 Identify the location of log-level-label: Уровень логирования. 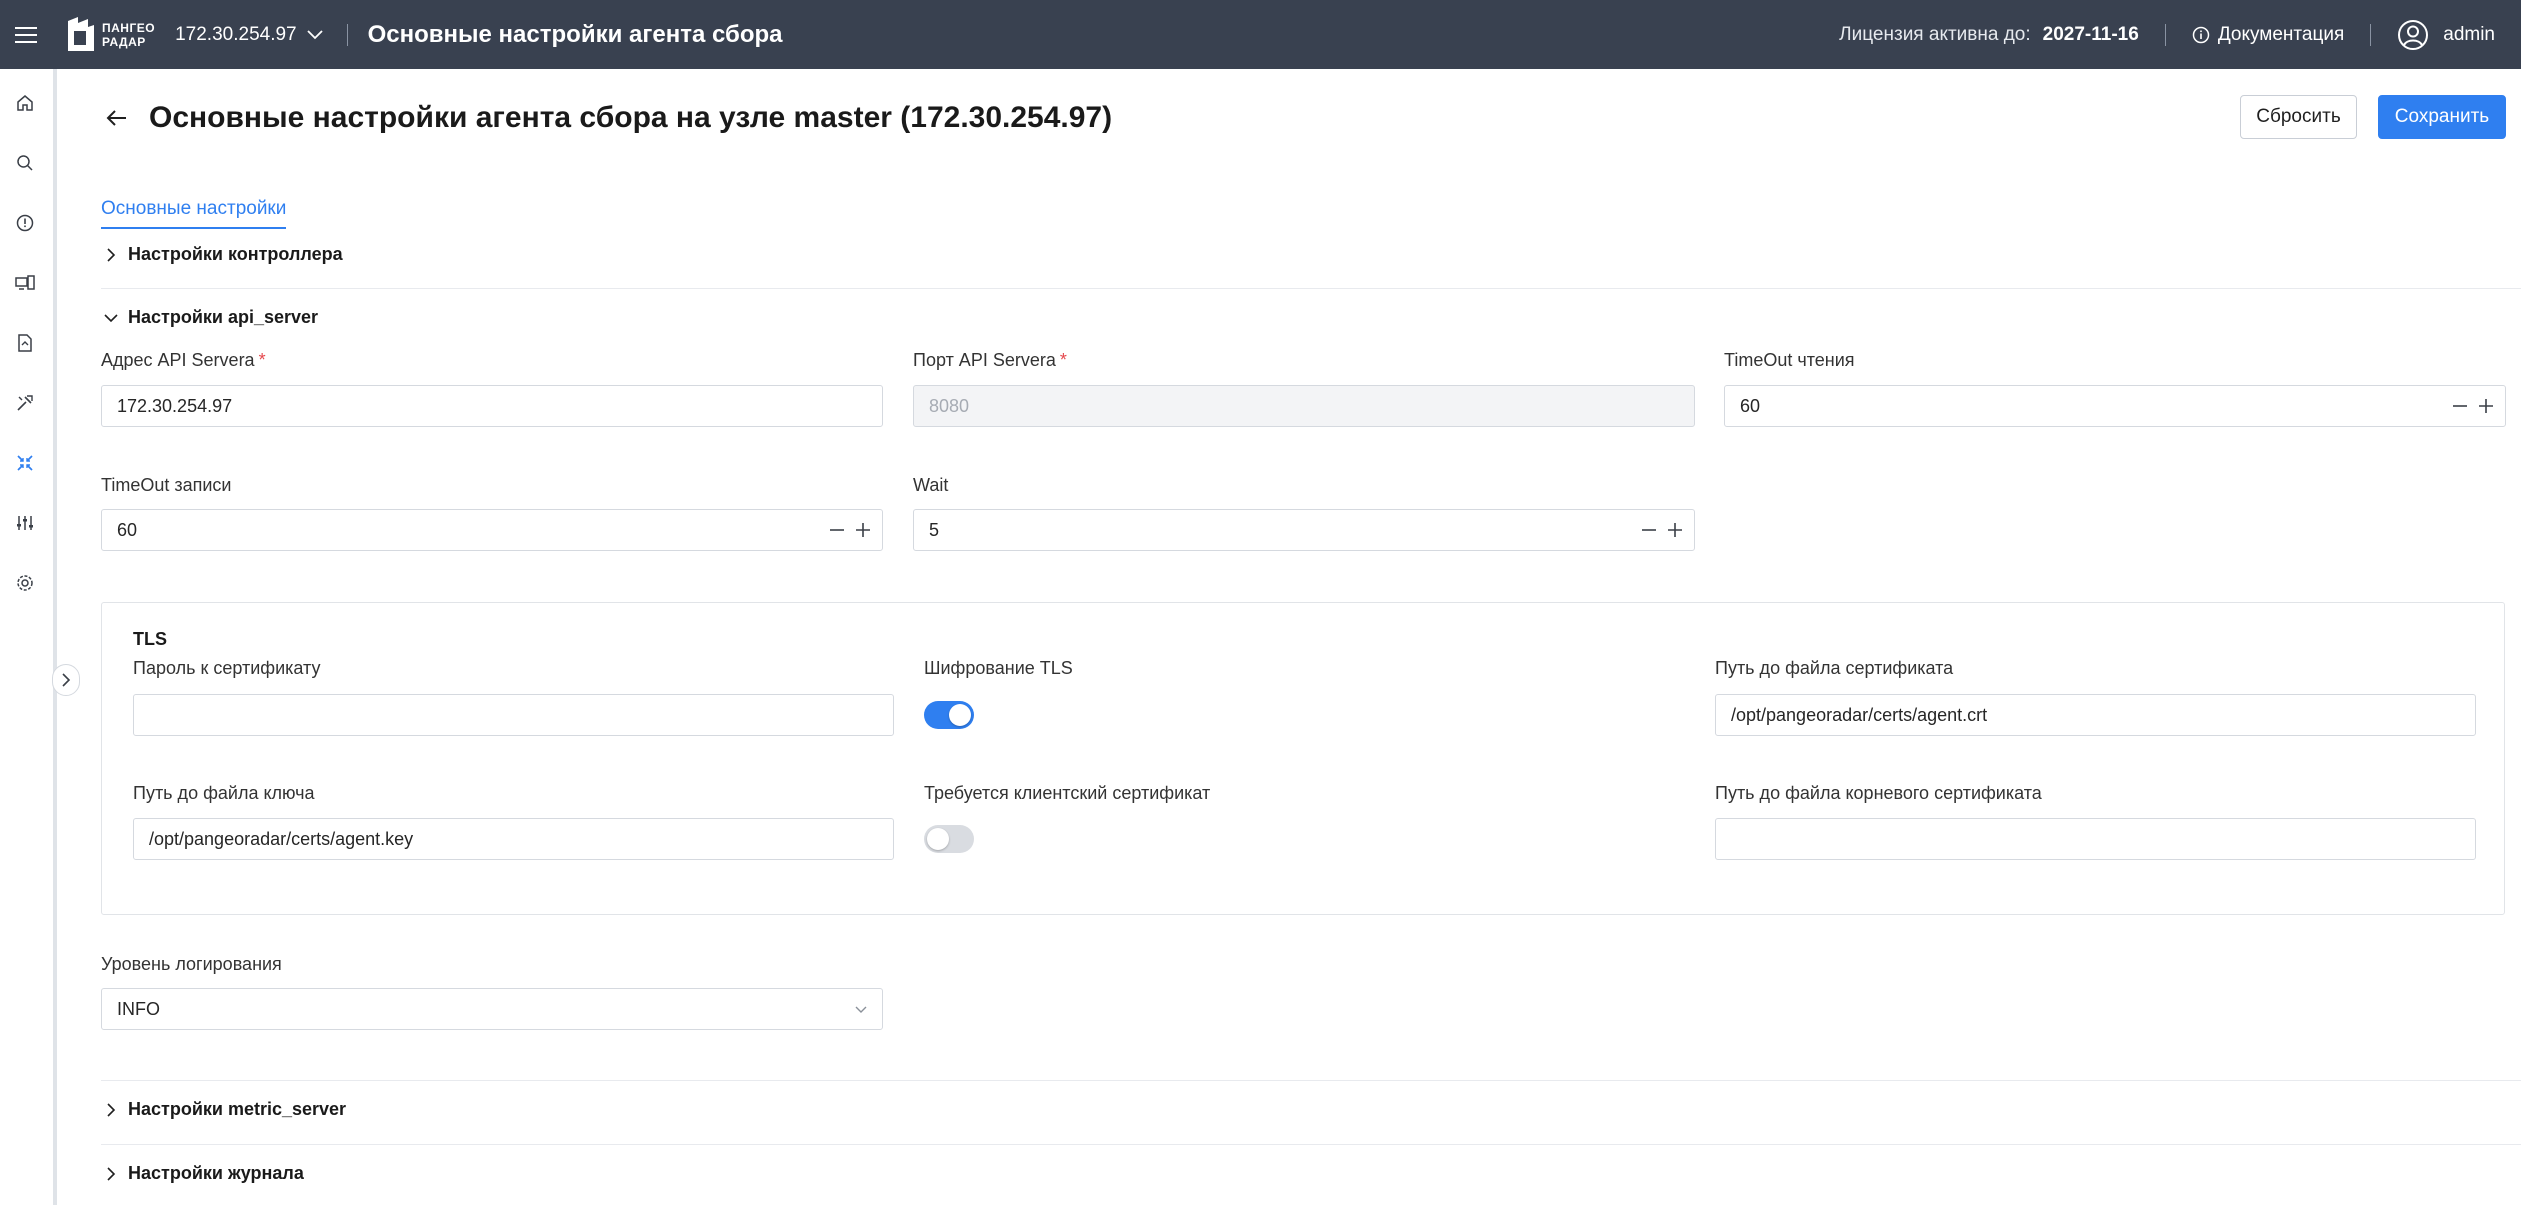
(191, 964).